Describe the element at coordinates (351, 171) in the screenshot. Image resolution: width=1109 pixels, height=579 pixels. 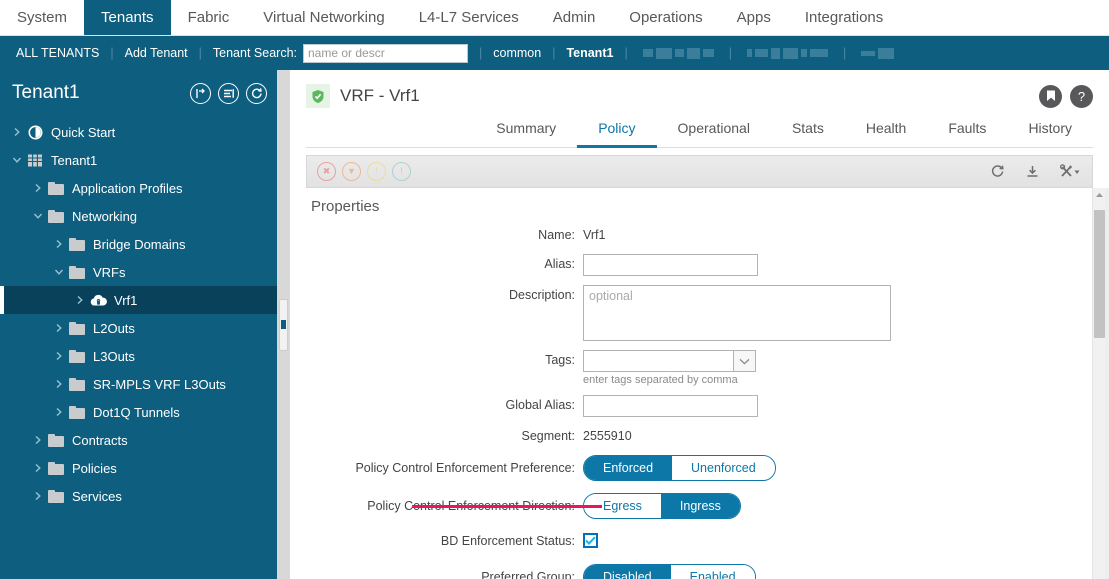
I see `fault-major-icon: ▼` at that location.